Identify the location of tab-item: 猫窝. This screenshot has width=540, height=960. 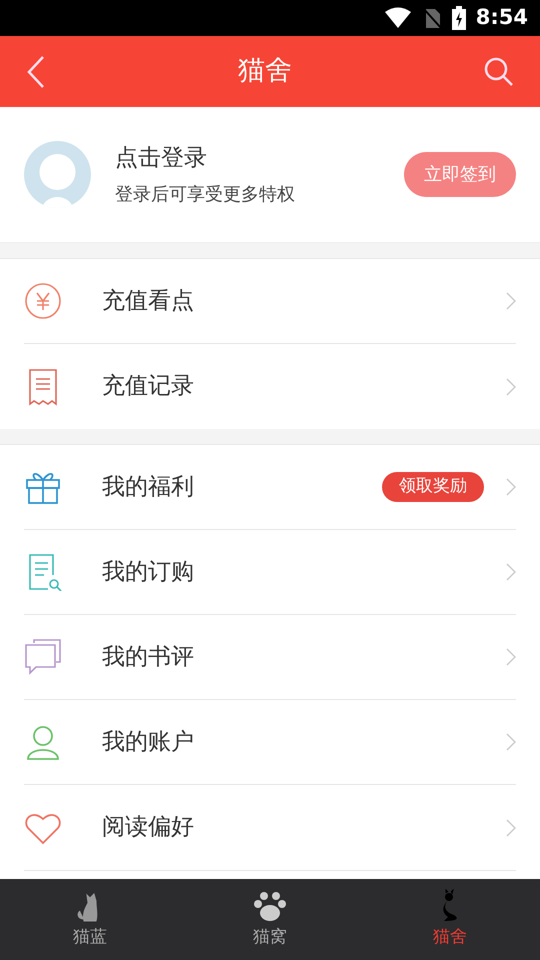
(270, 919).